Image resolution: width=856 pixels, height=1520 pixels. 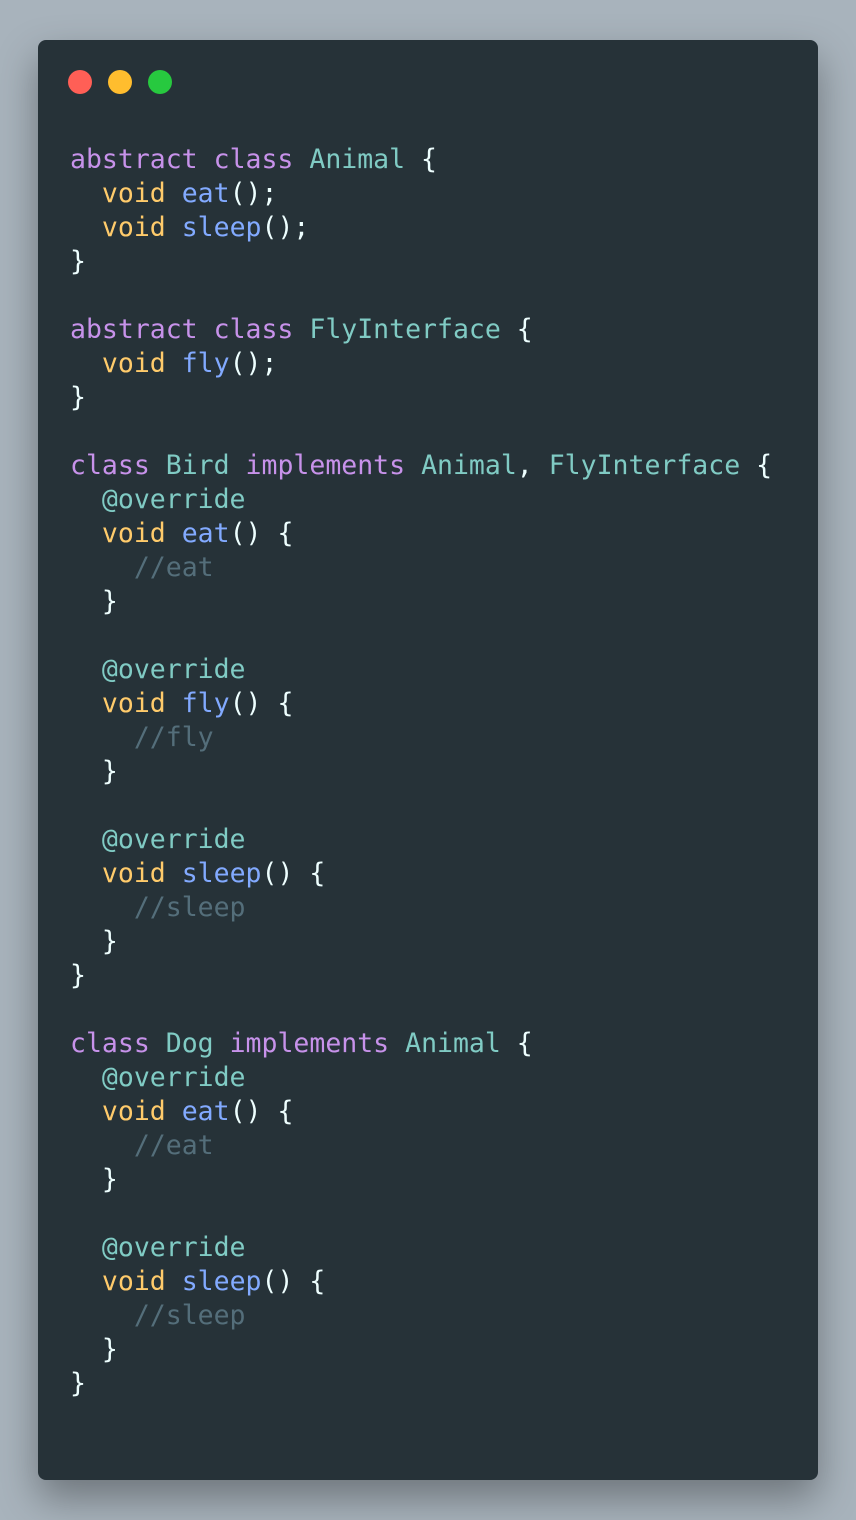 What do you see at coordinates (253, 363) in the screenshot?
I see `punctuation-token: ();` at bounding box center [253, 363].